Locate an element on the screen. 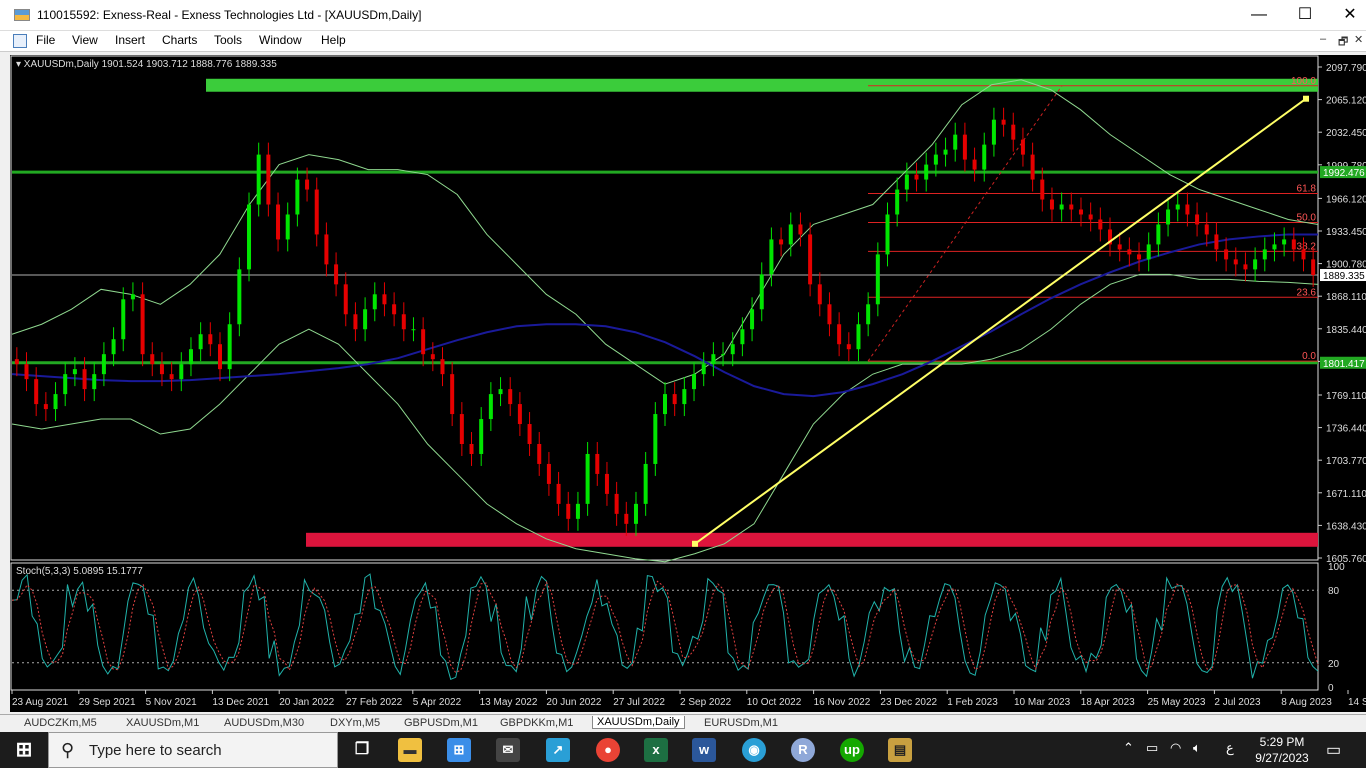 This screenshot has width=1366, height=768. chrome-icon: ● is located at coordinates (608, 750).